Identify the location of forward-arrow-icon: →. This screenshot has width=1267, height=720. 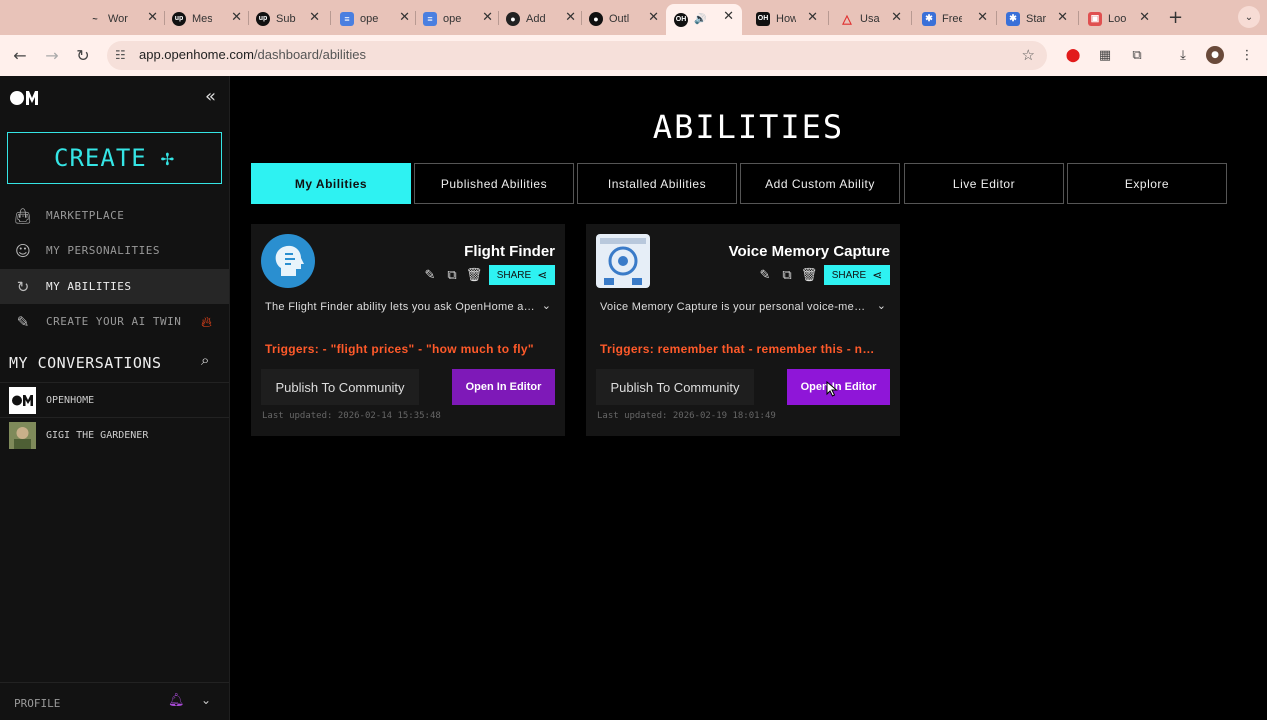
(52, 55).